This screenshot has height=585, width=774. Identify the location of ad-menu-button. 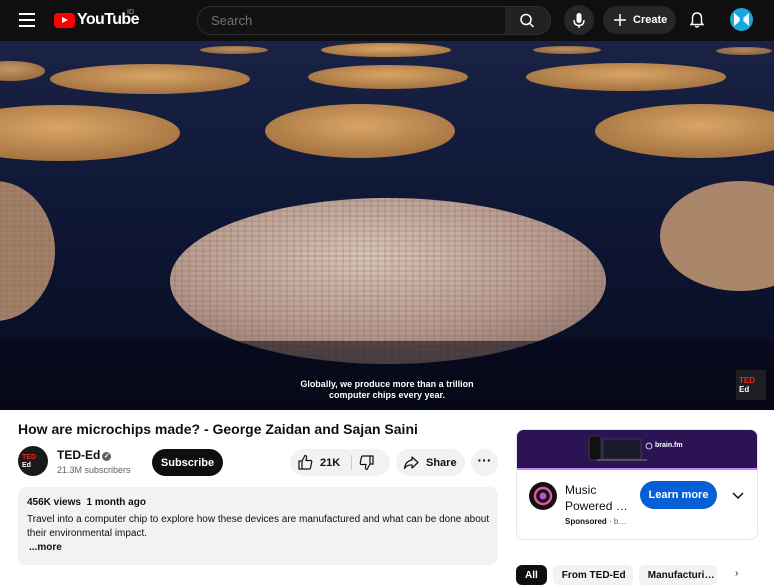
(738, 497).